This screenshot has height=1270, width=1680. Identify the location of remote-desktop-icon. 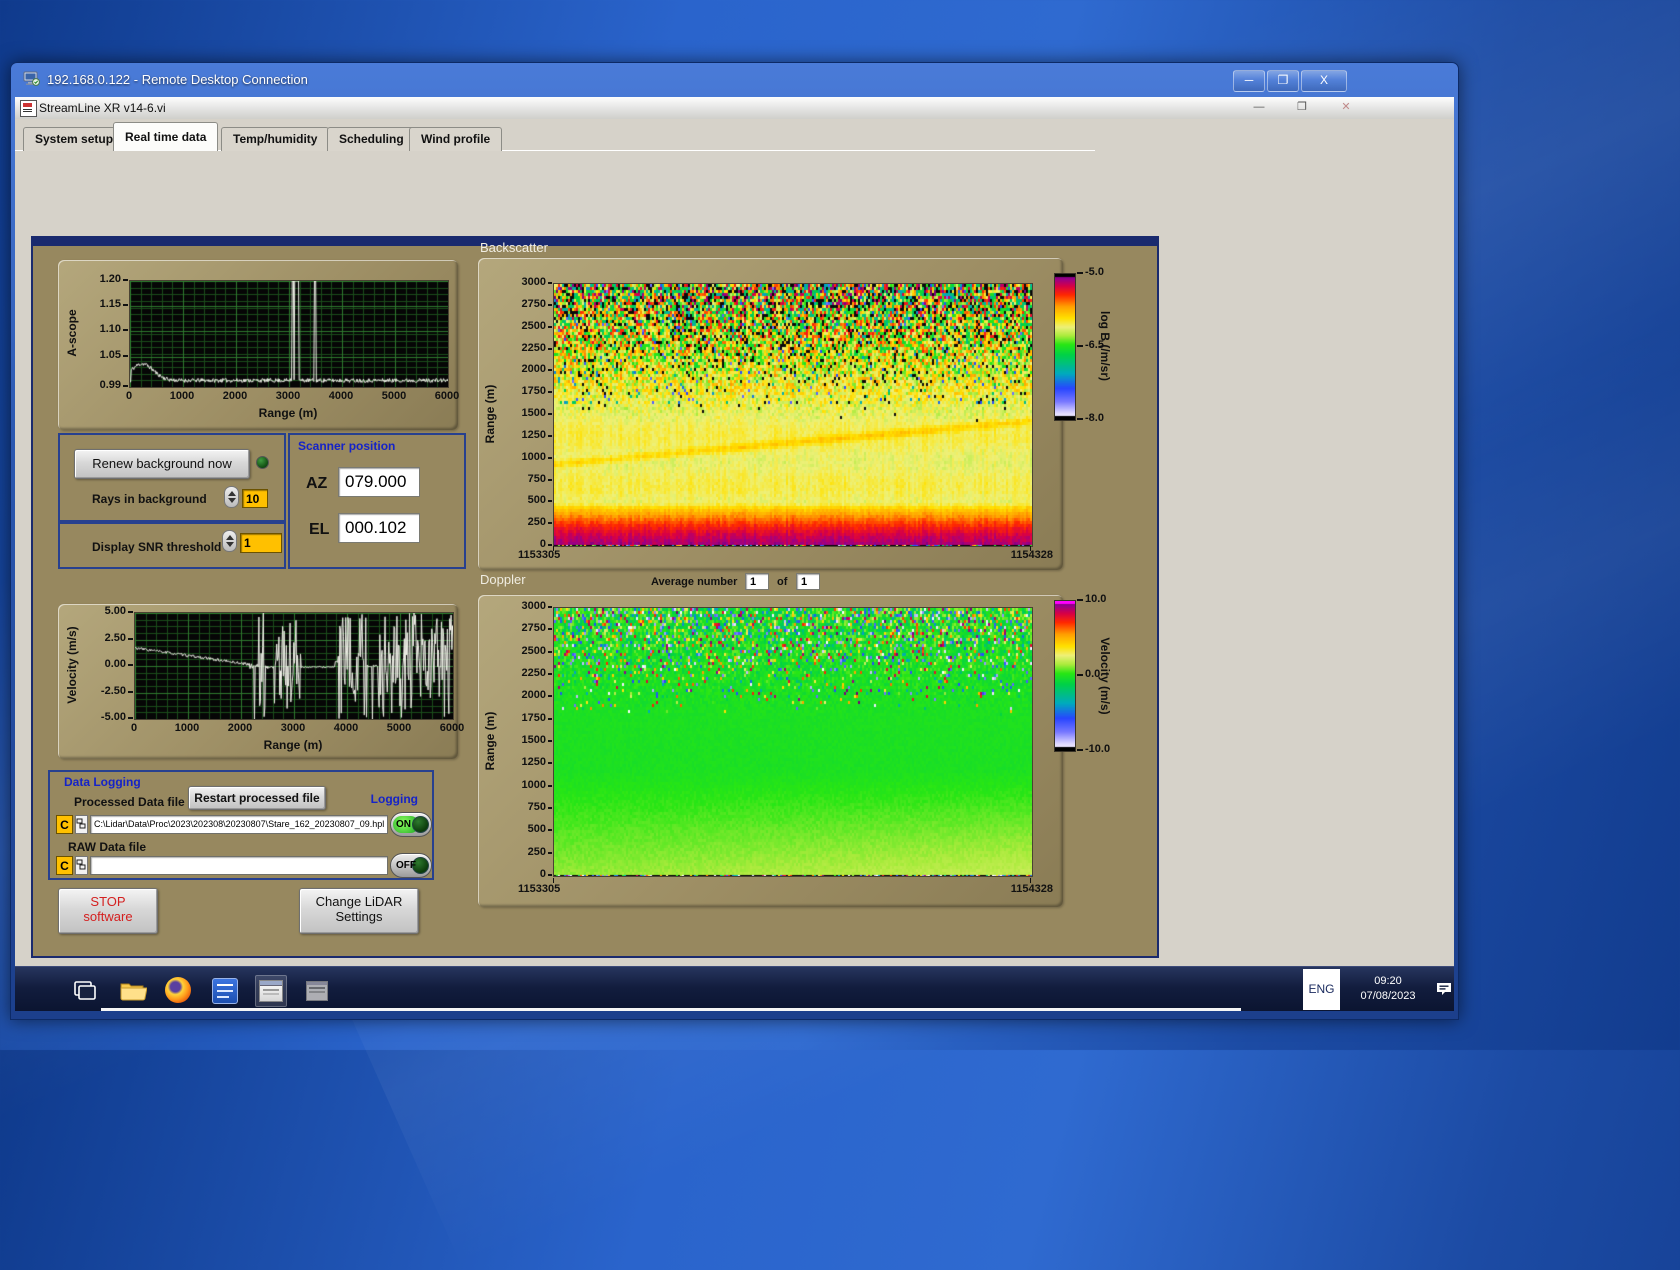
(32, 81).